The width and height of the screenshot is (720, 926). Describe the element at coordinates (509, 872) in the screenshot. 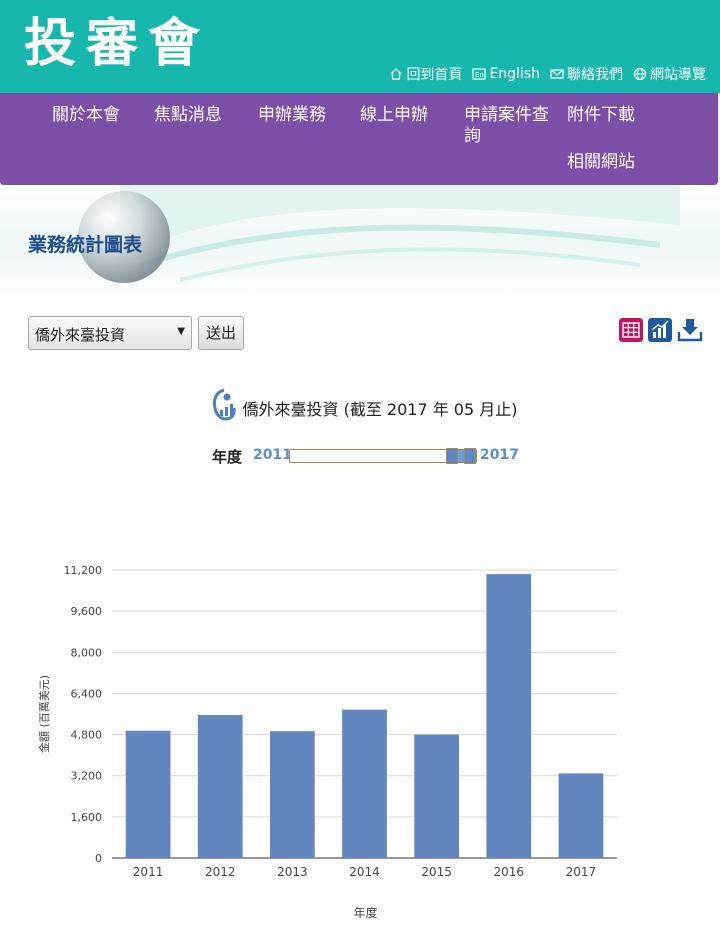

I see `x-tick-label: 2016` at that location.